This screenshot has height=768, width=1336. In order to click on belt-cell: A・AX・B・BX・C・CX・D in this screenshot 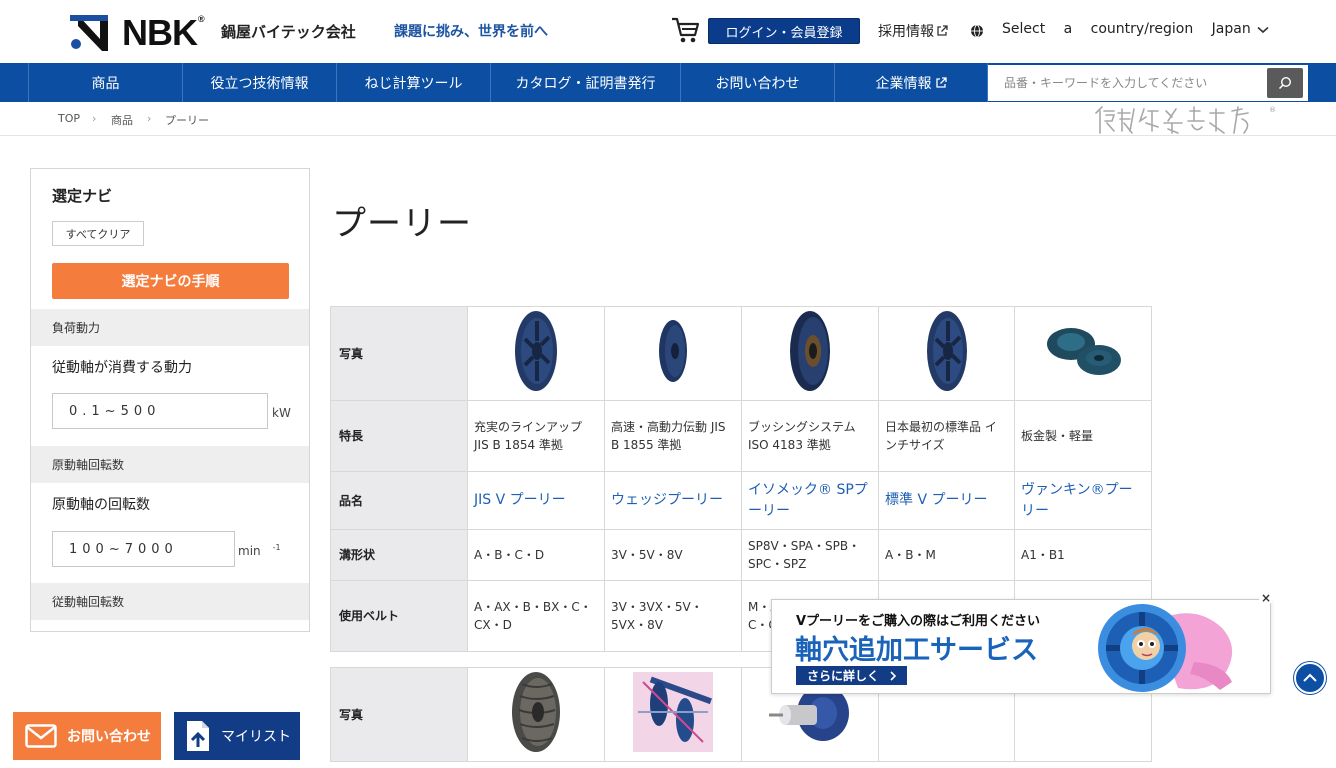, I will do `click(536, 616)`.